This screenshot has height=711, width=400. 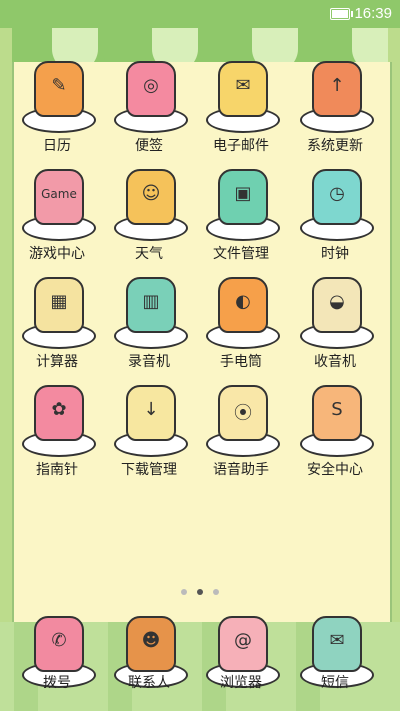 I want to click on app-label: 游戏中心, so click(x=57, y=254).